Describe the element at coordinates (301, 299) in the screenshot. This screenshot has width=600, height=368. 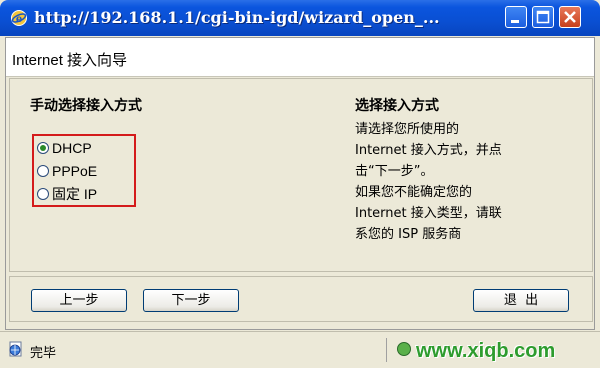
I see `button-bar: 上一步 下一步 退 出` at that location.